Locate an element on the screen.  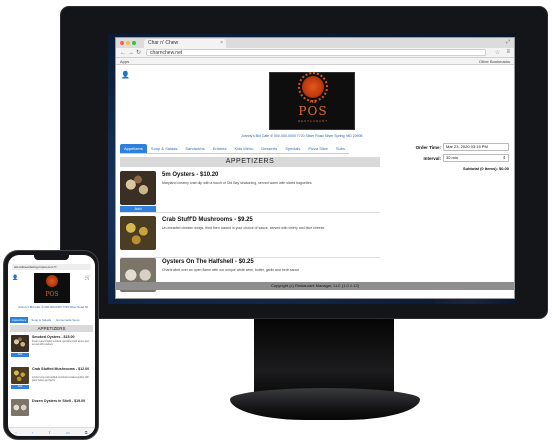
divider is located at coordinates (250, 212).